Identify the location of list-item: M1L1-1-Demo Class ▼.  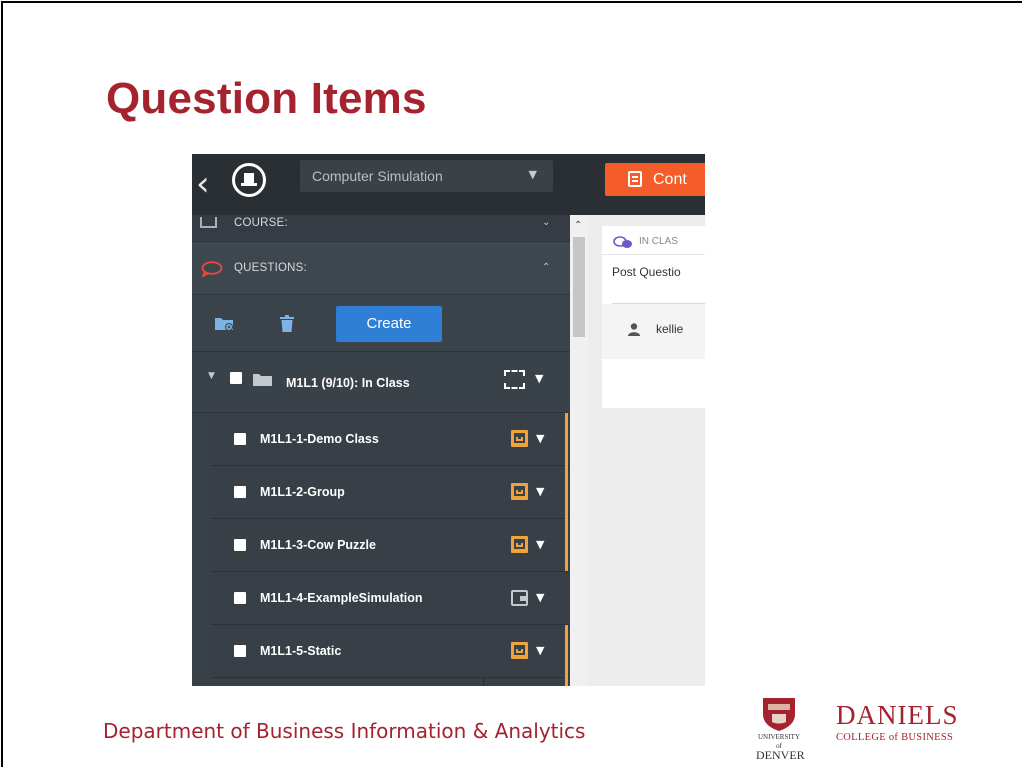
(390, 439).